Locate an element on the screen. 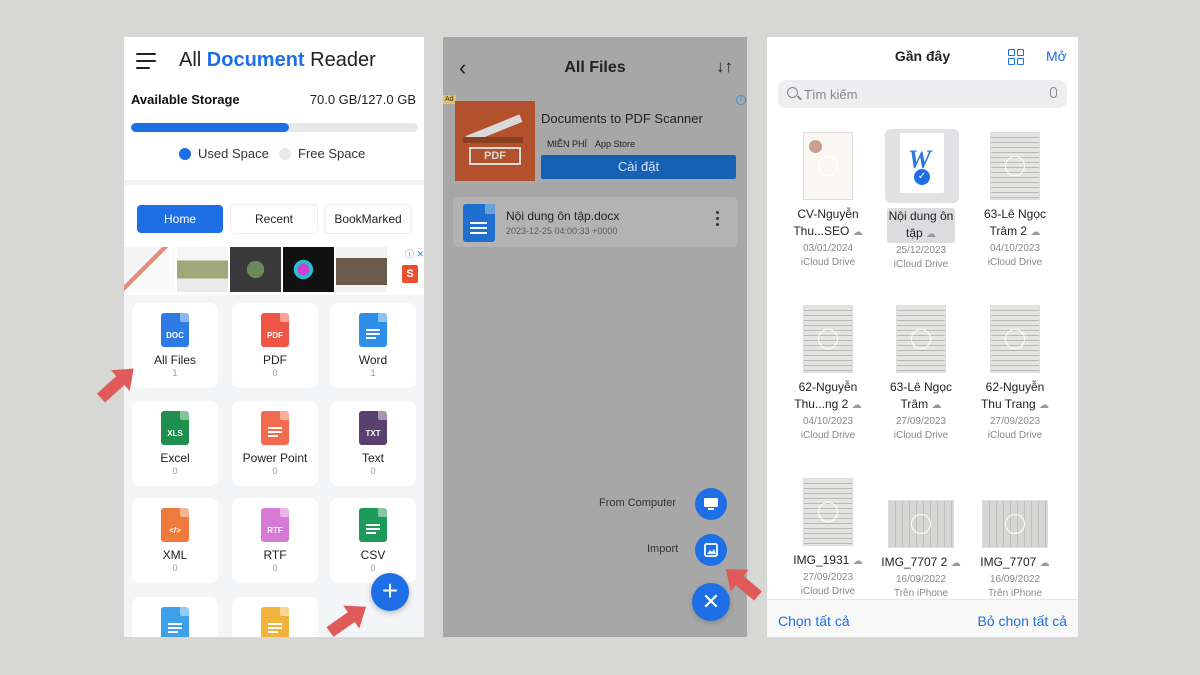 This screenshot has height=675, width=1200. file-icon is located at coordinates (175, 622).